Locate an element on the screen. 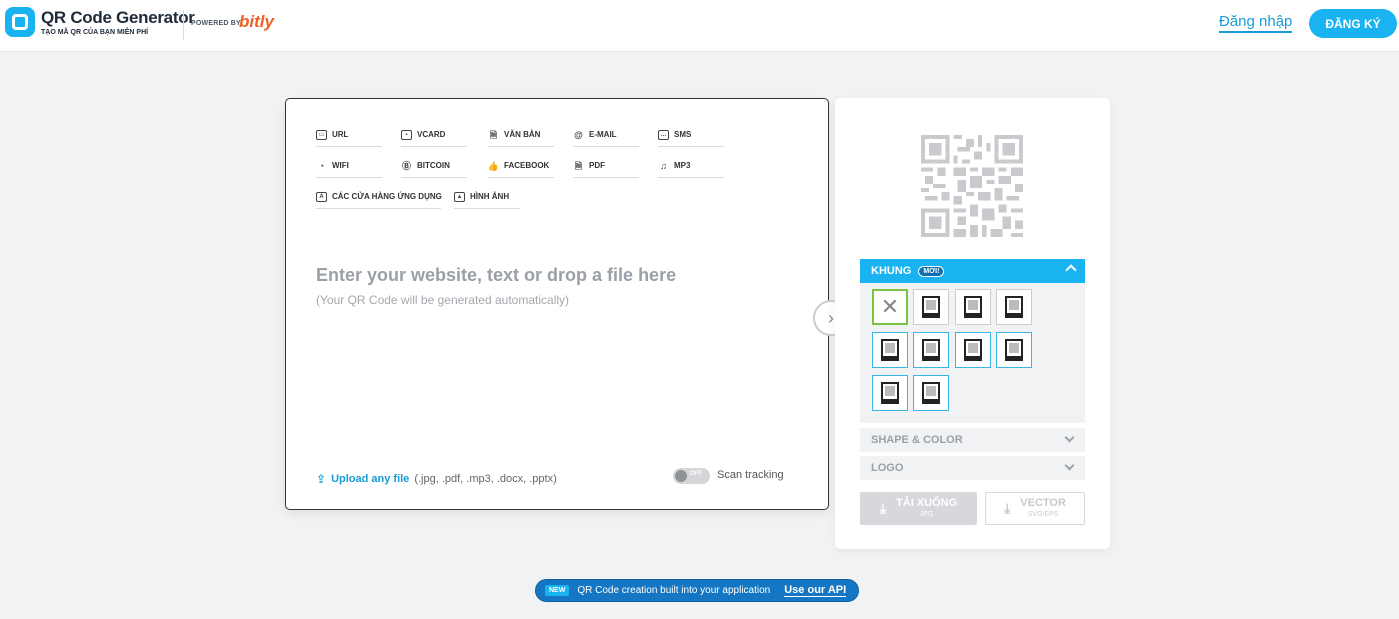  login-link: Đăng nhập is located at coordinates (1256, 23).